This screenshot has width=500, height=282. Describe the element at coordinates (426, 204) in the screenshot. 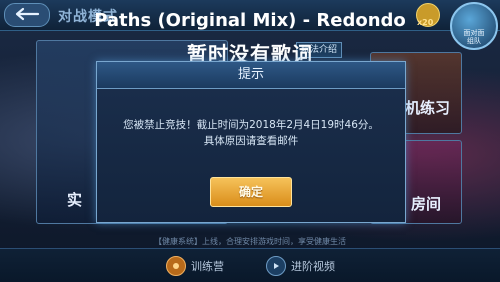

I see `mode-card-room-label: 房间` at that location.